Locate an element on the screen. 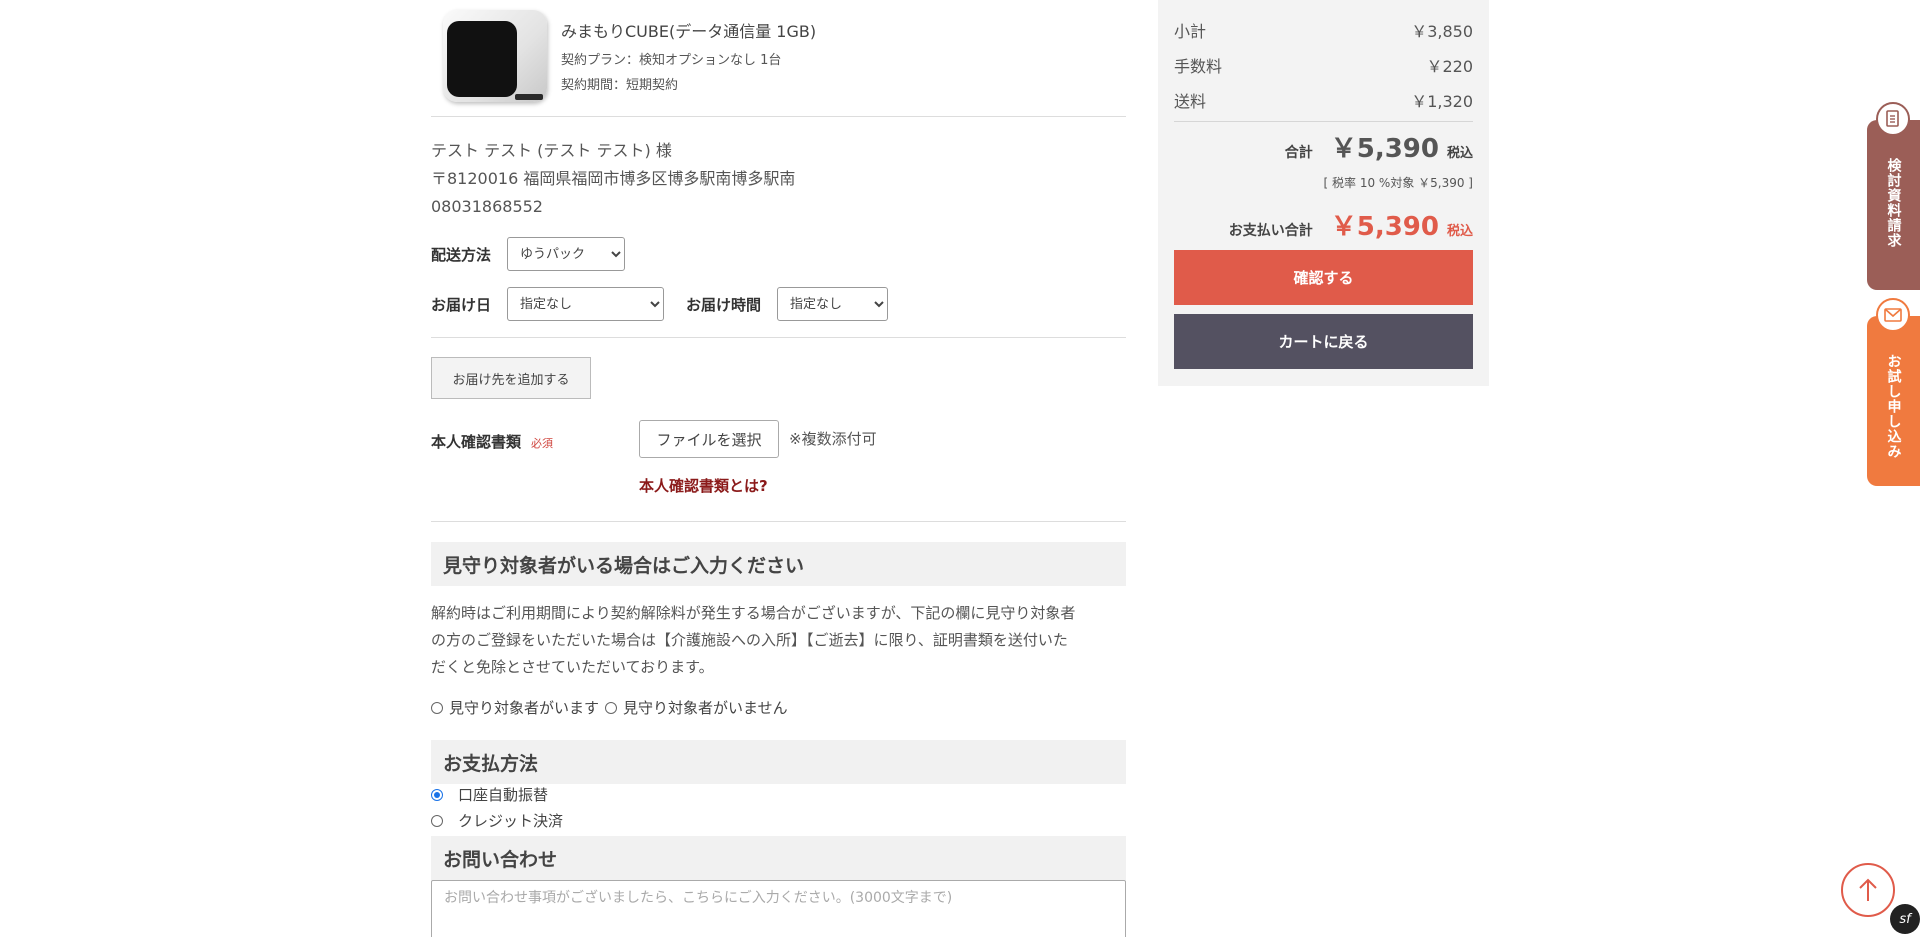 The width and height of the screenshot is (1920, 937). watch-no-label: 見守り対象者がいません is located at coordinates (705, 707).